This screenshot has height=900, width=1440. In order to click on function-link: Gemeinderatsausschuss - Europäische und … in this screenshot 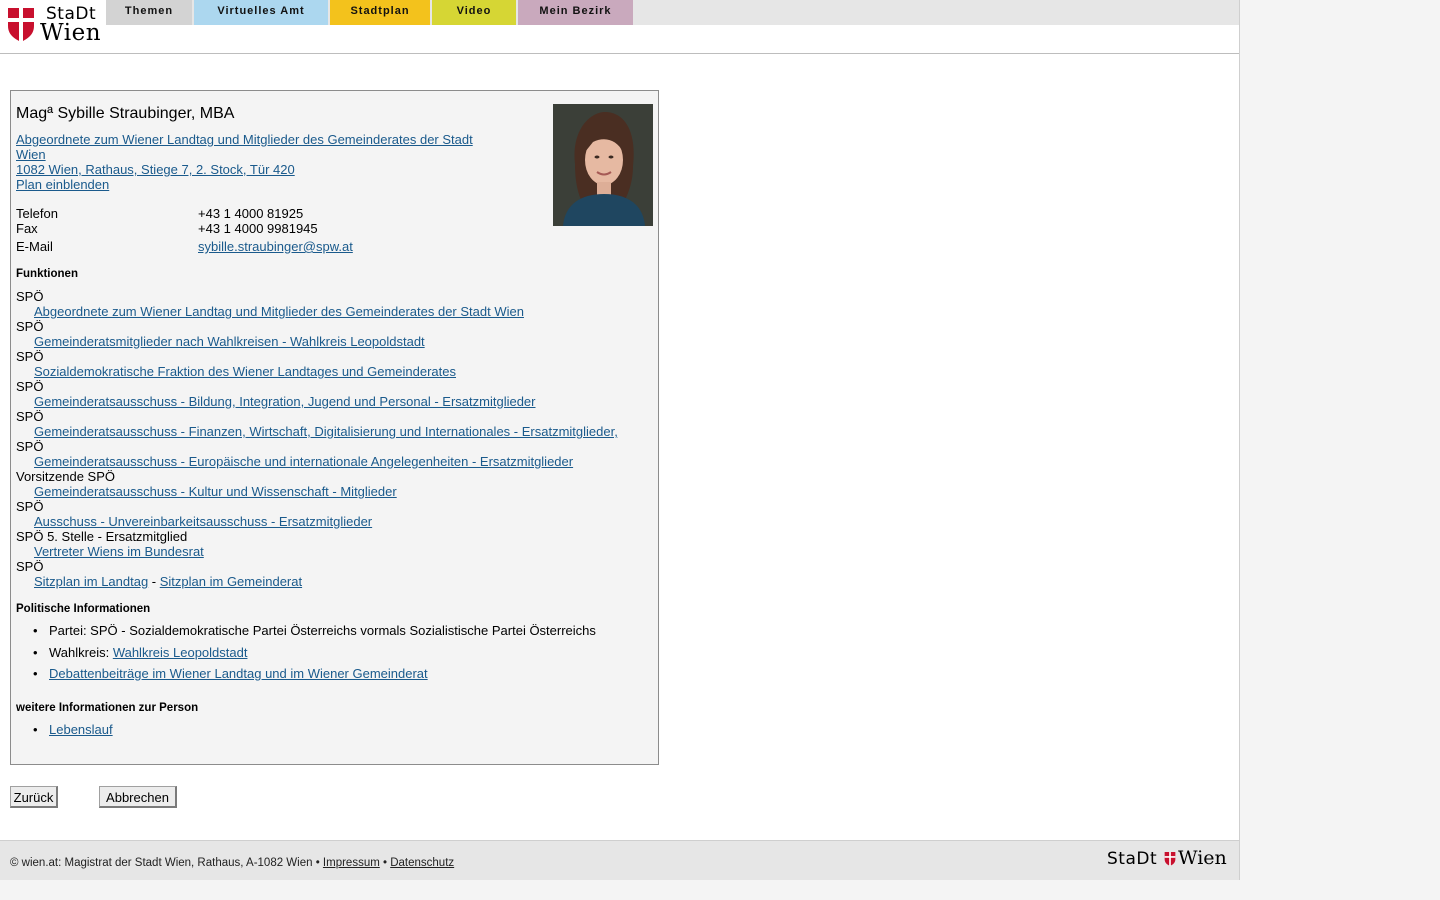, I will do `click(303, 461)`.